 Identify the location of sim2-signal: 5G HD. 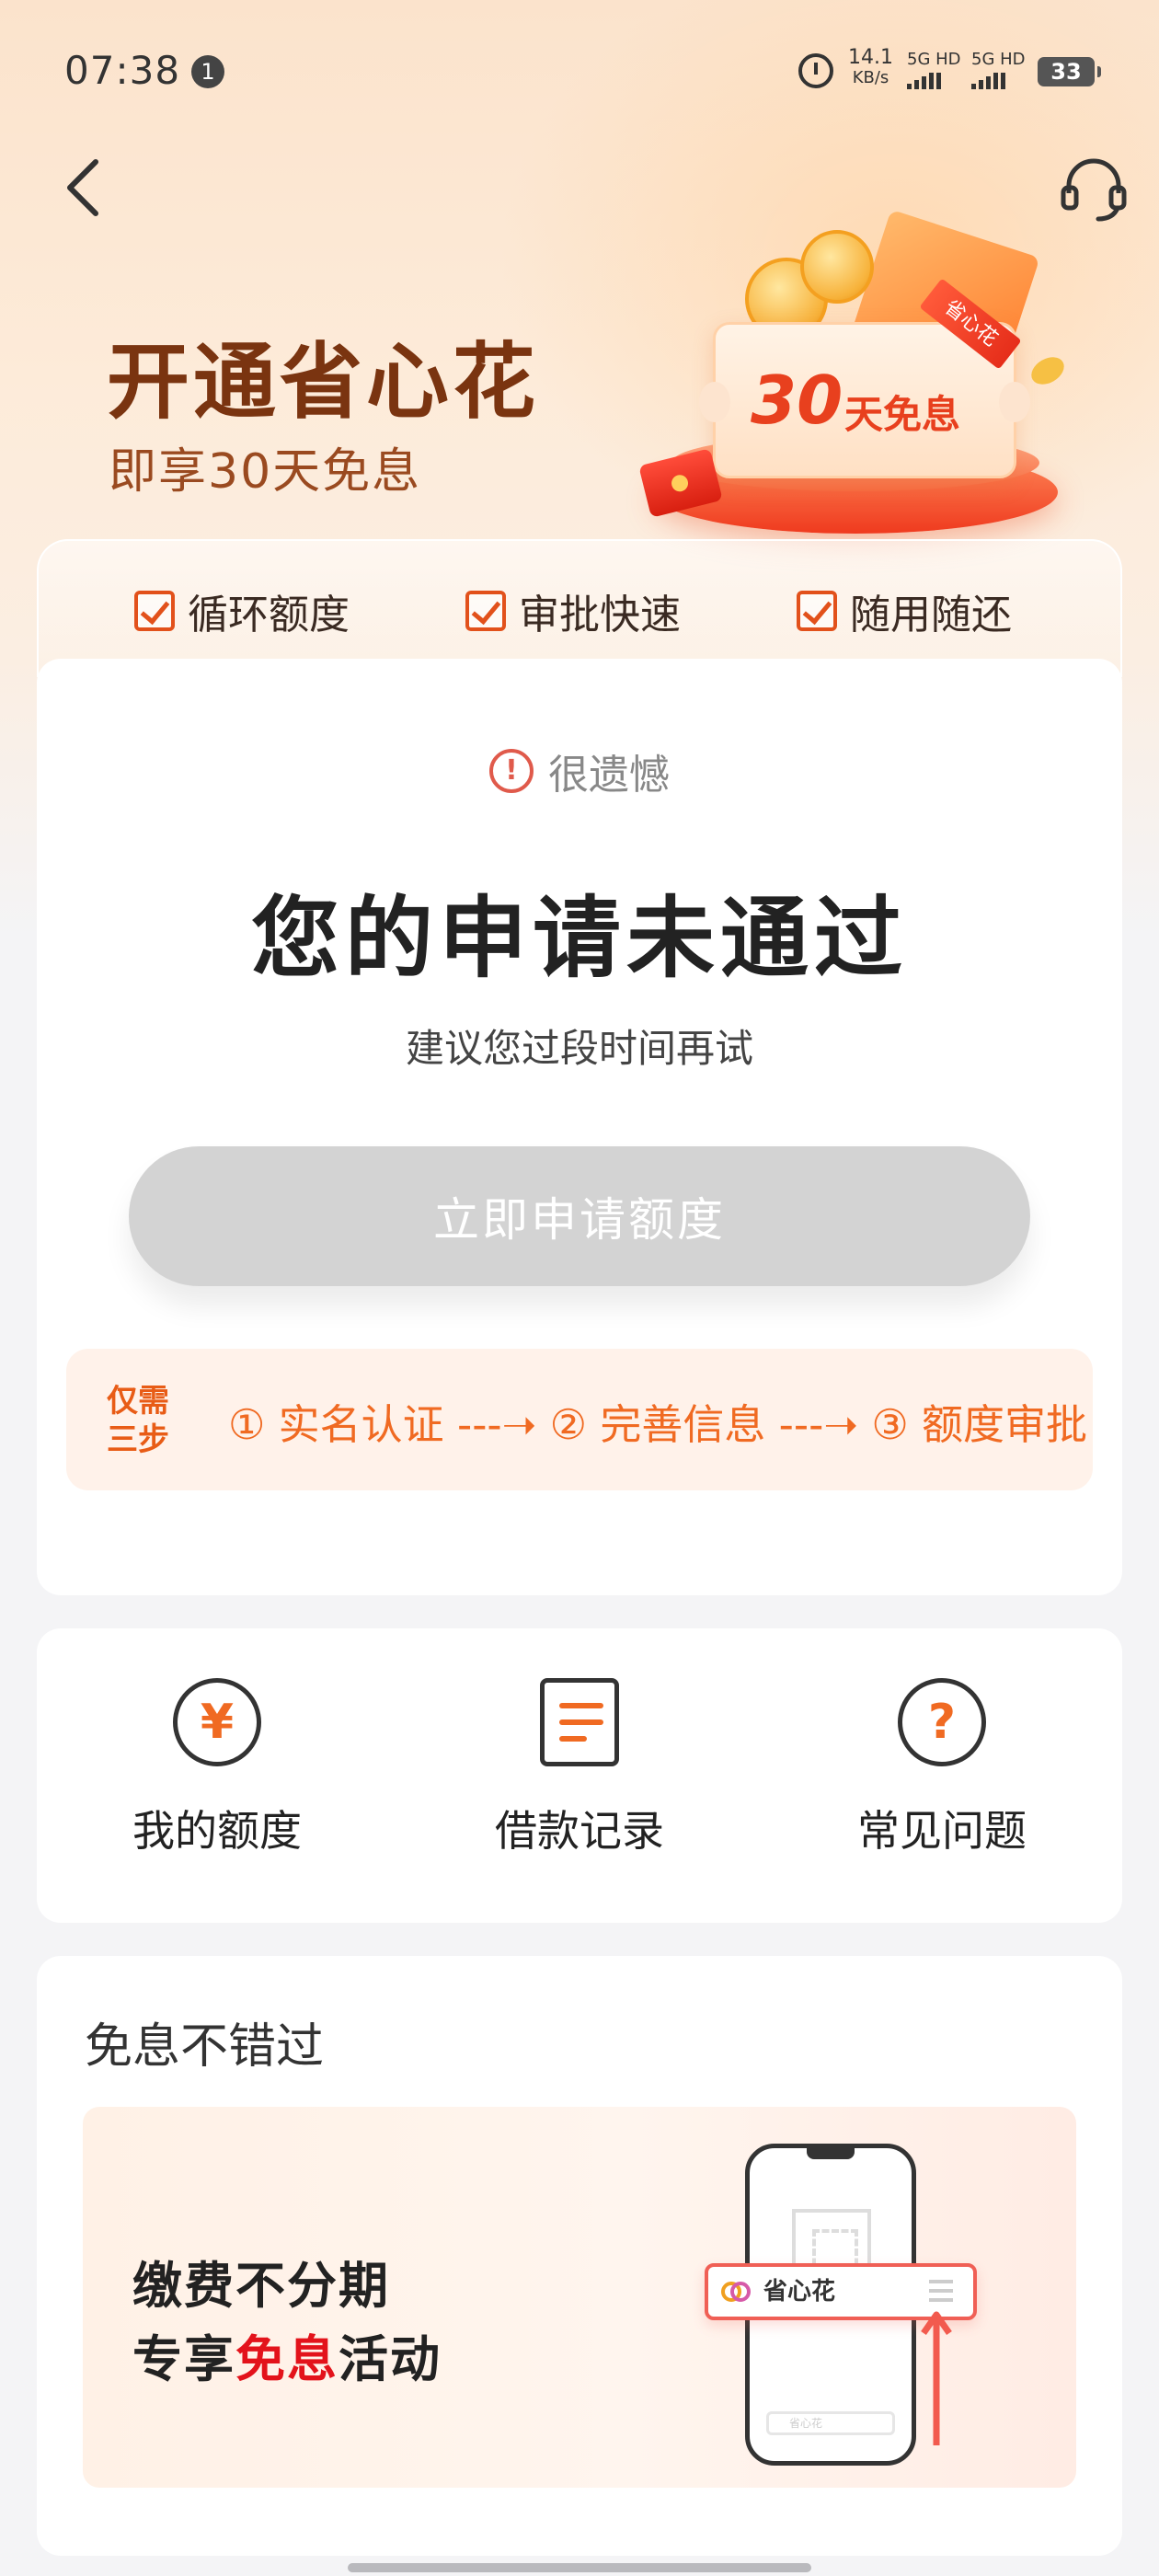
(998, 69).